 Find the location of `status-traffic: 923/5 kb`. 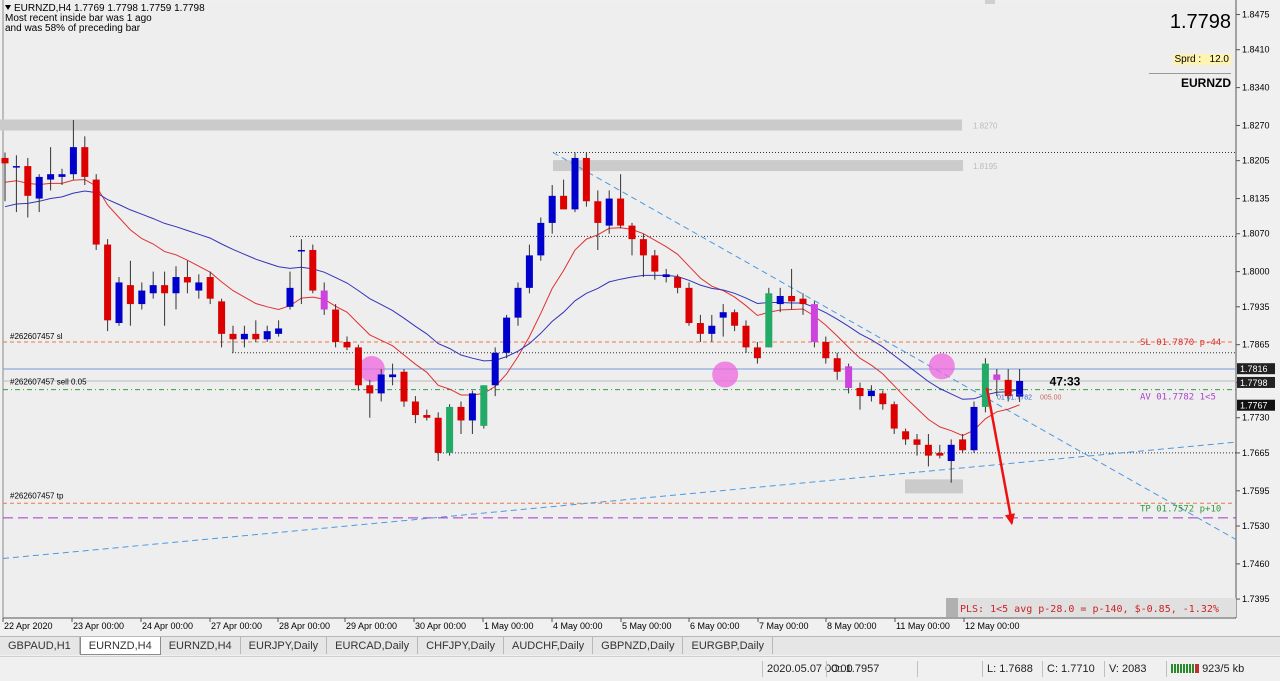

status-traffic: 923/5 kb is located at coordinates (1207, 669).